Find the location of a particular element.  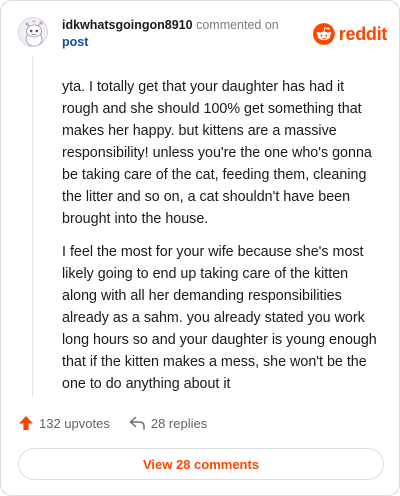

upvote-arrow-icon is located at coordinates (26, 423).